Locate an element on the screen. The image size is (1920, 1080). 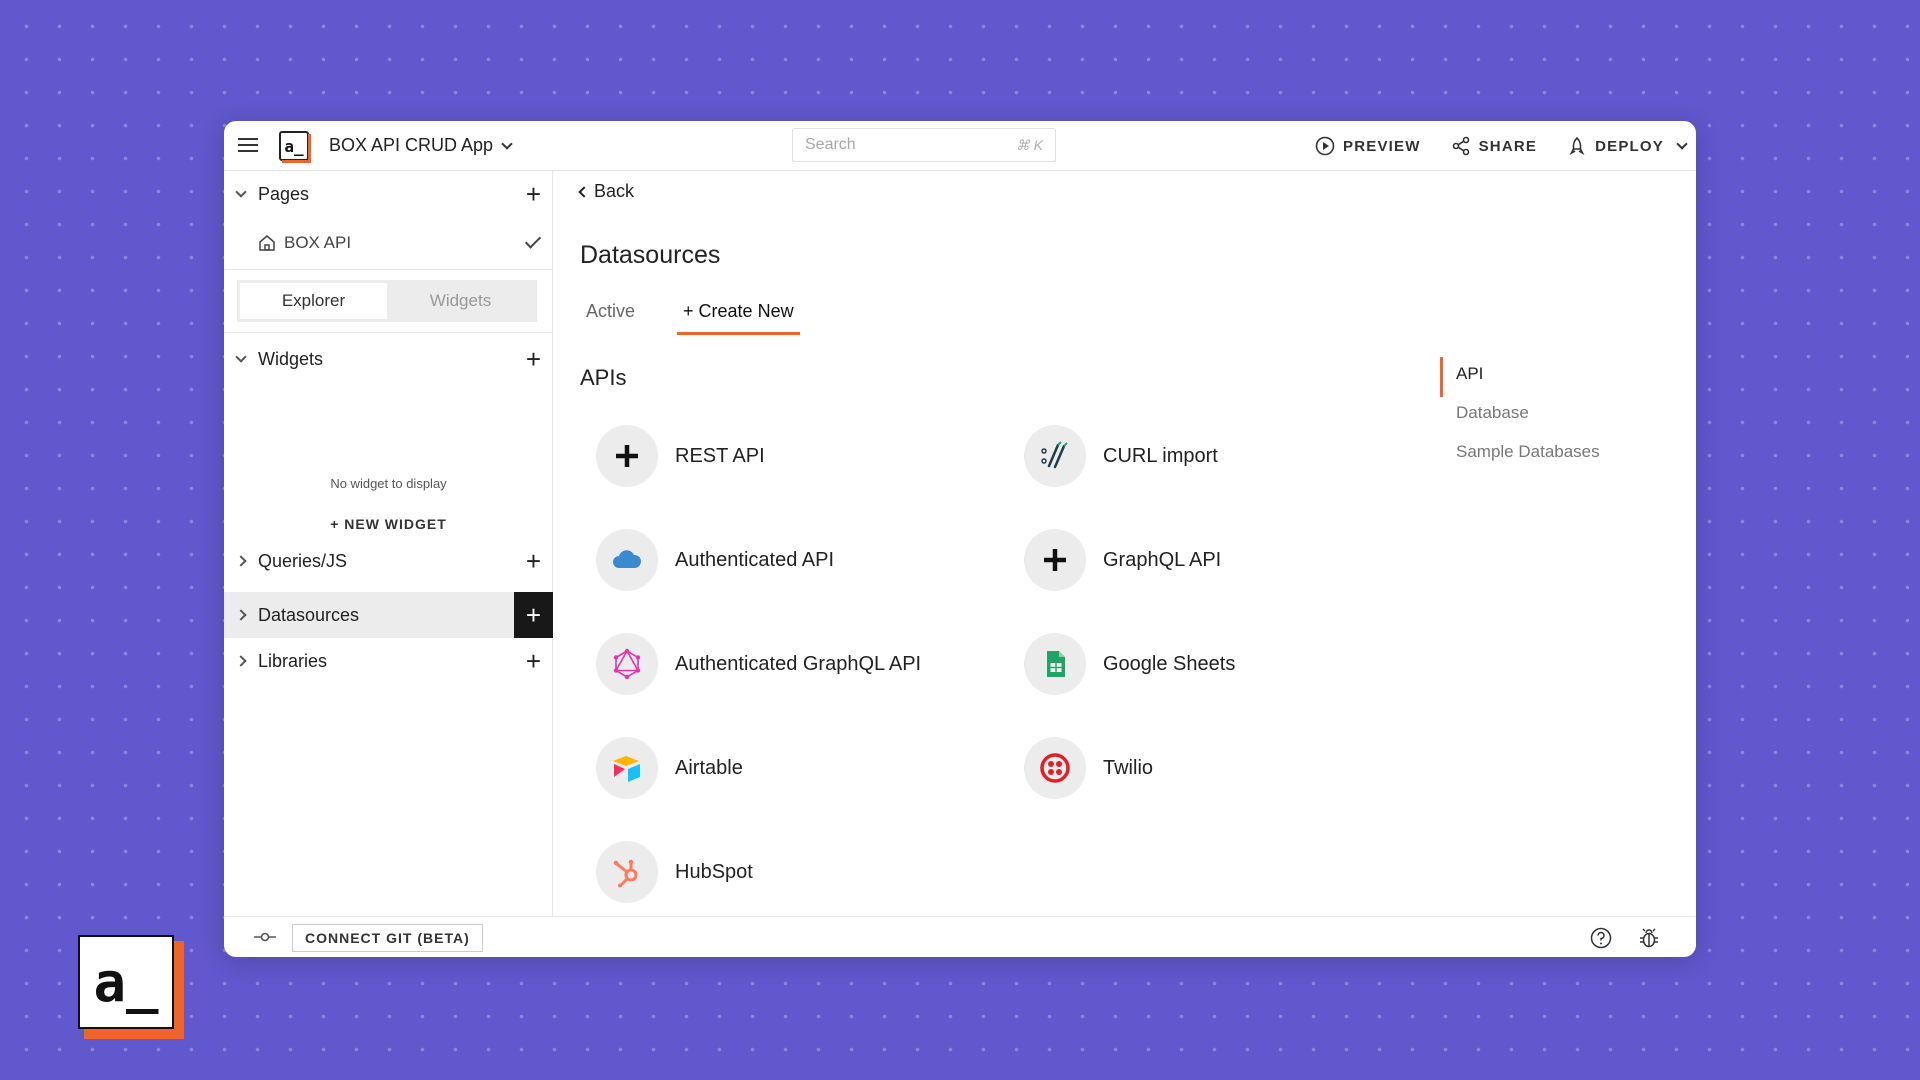
libraries-label: Libraries is located at coordinates (293, 660).